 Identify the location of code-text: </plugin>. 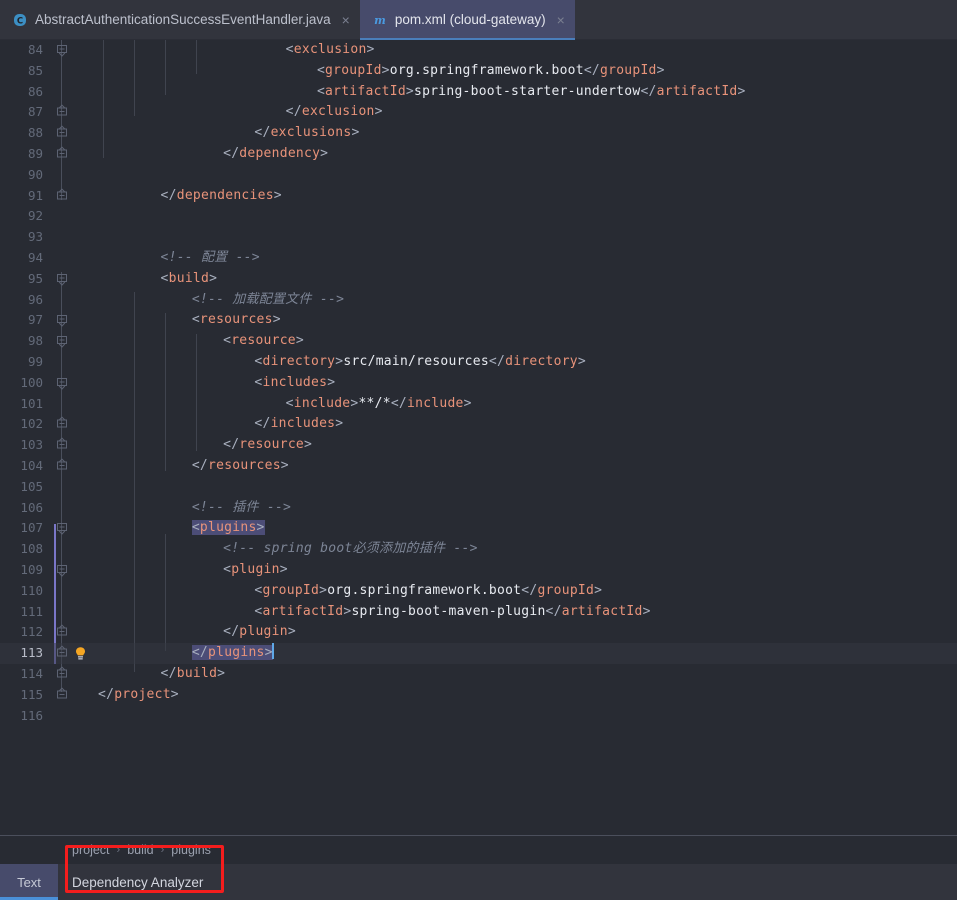
(259, 632).